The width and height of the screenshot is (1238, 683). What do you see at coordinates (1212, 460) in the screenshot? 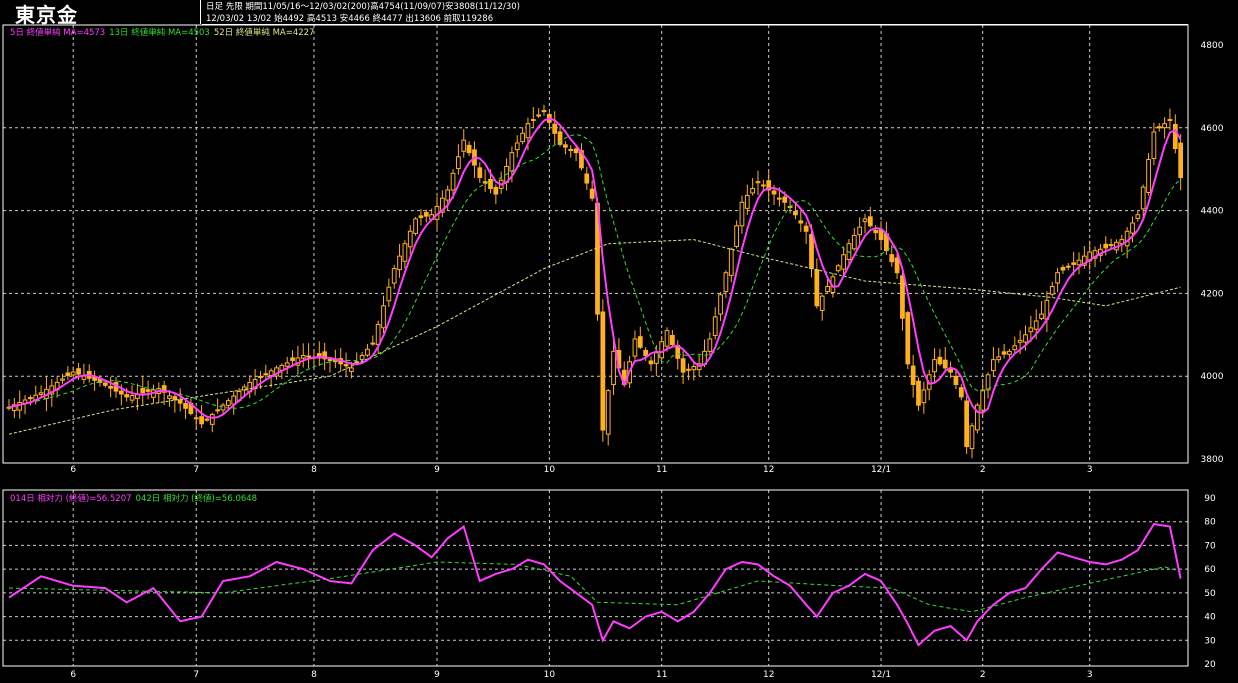
I see `price-y-tick-label: 3800` at bounding box center [1212, 460].